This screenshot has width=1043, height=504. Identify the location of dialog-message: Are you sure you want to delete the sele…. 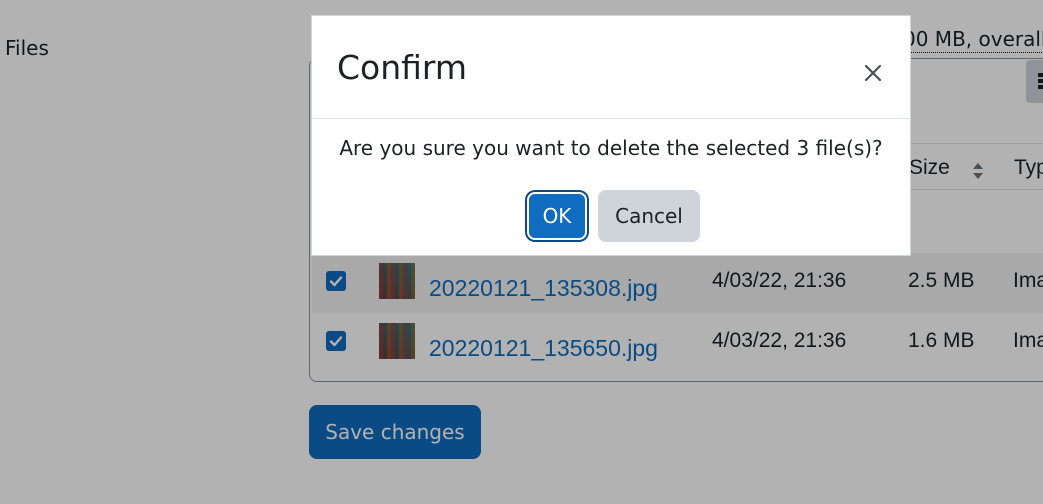
(611, 148).